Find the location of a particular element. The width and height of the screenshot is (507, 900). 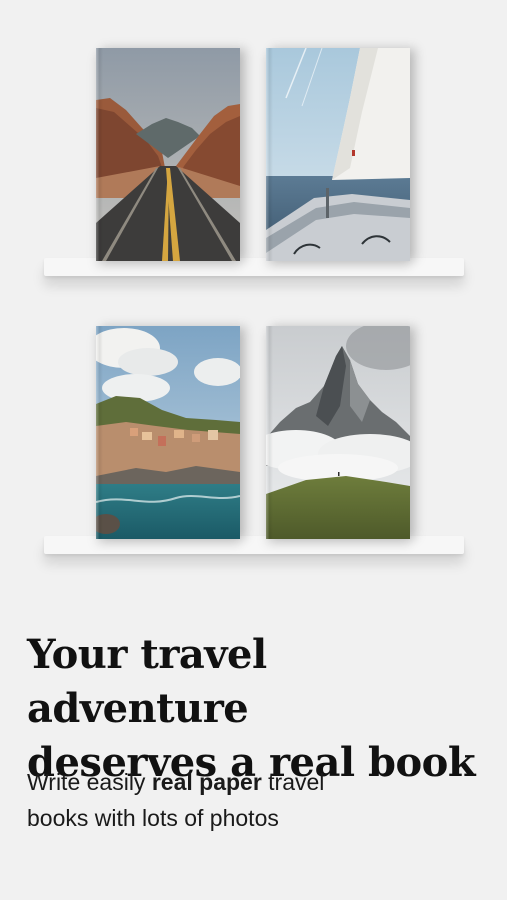

desert-road-photo is located at coordinates (168, 154).